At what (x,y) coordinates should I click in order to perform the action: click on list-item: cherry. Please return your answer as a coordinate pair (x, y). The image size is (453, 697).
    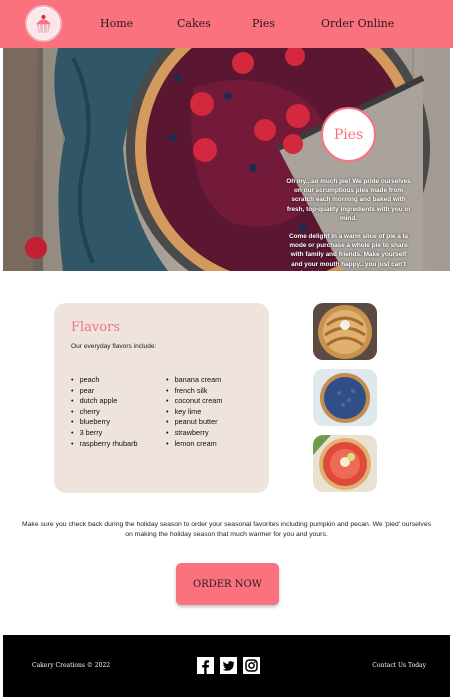
    Looking at the image, I should click on (104, 412).